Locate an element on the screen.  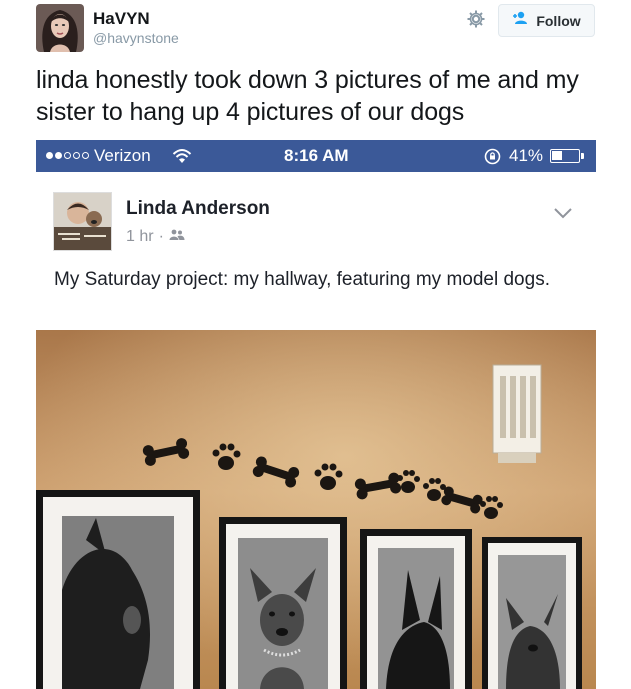
follow-label: Follow is located at coordinates (558, 20).